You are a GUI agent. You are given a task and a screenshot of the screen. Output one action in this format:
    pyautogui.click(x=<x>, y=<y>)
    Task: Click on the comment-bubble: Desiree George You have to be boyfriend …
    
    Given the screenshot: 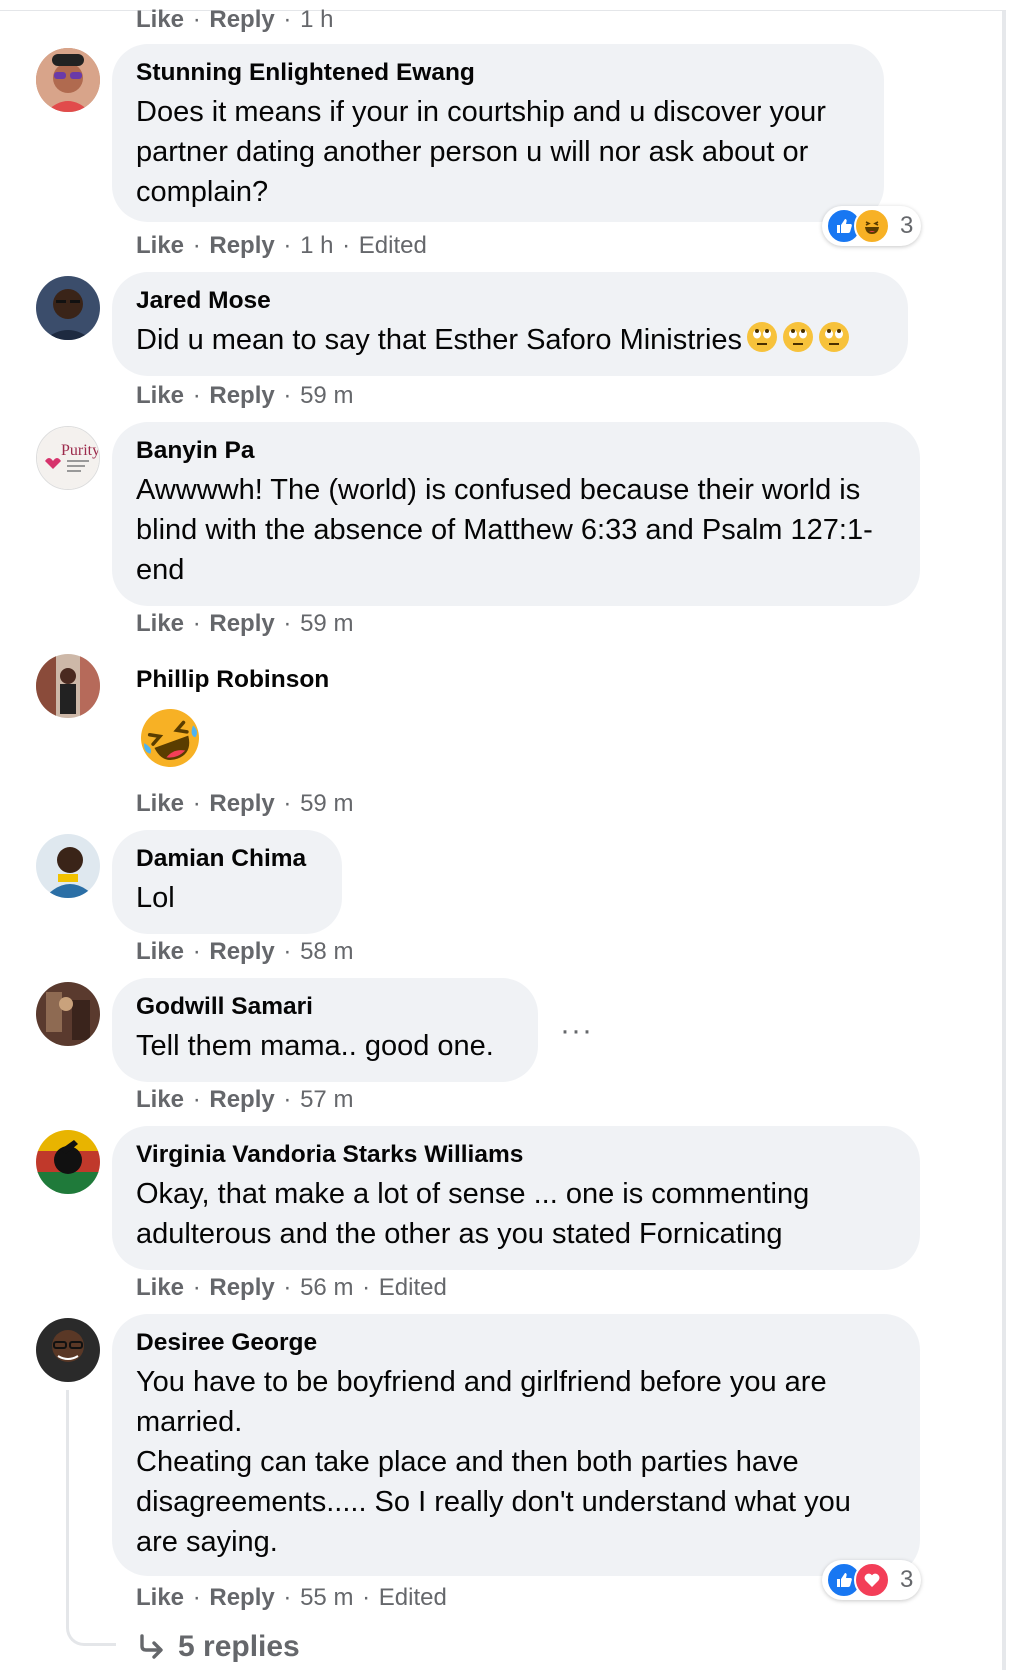 What is the action you would take?
    pyautogui.click(x=516, y=1445)
    